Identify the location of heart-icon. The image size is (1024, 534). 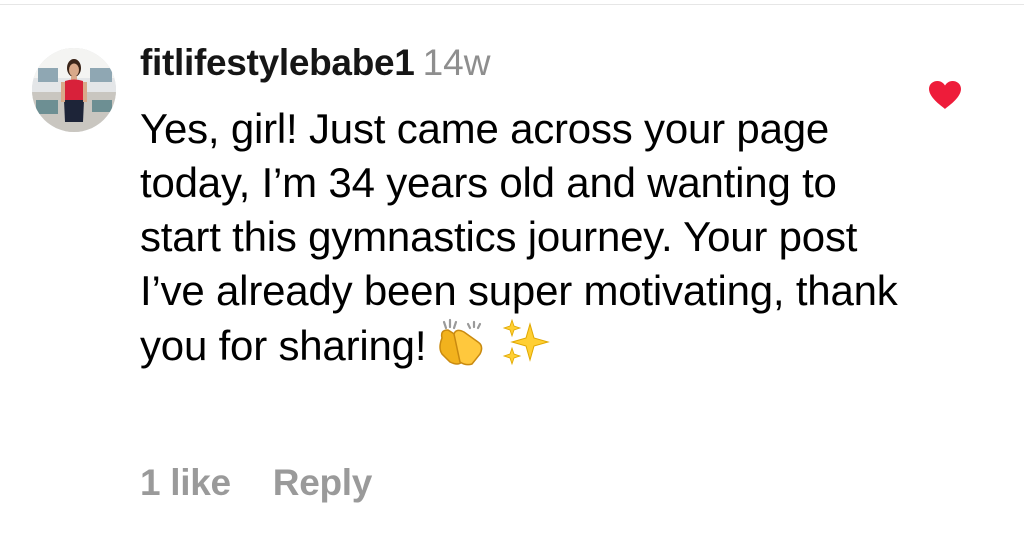
(945, 95).